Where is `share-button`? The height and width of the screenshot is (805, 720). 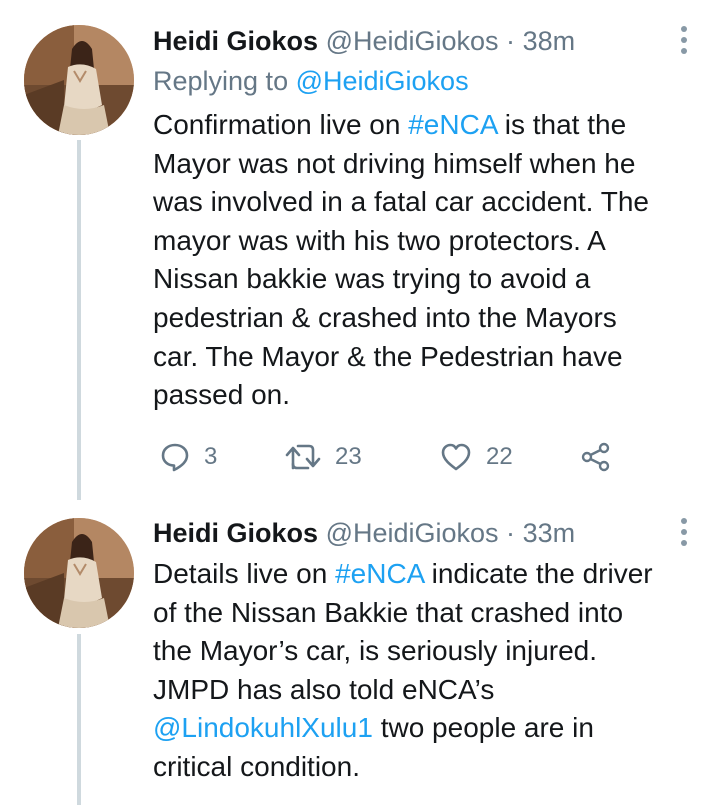
share-button is located at coordinates (596, 457).